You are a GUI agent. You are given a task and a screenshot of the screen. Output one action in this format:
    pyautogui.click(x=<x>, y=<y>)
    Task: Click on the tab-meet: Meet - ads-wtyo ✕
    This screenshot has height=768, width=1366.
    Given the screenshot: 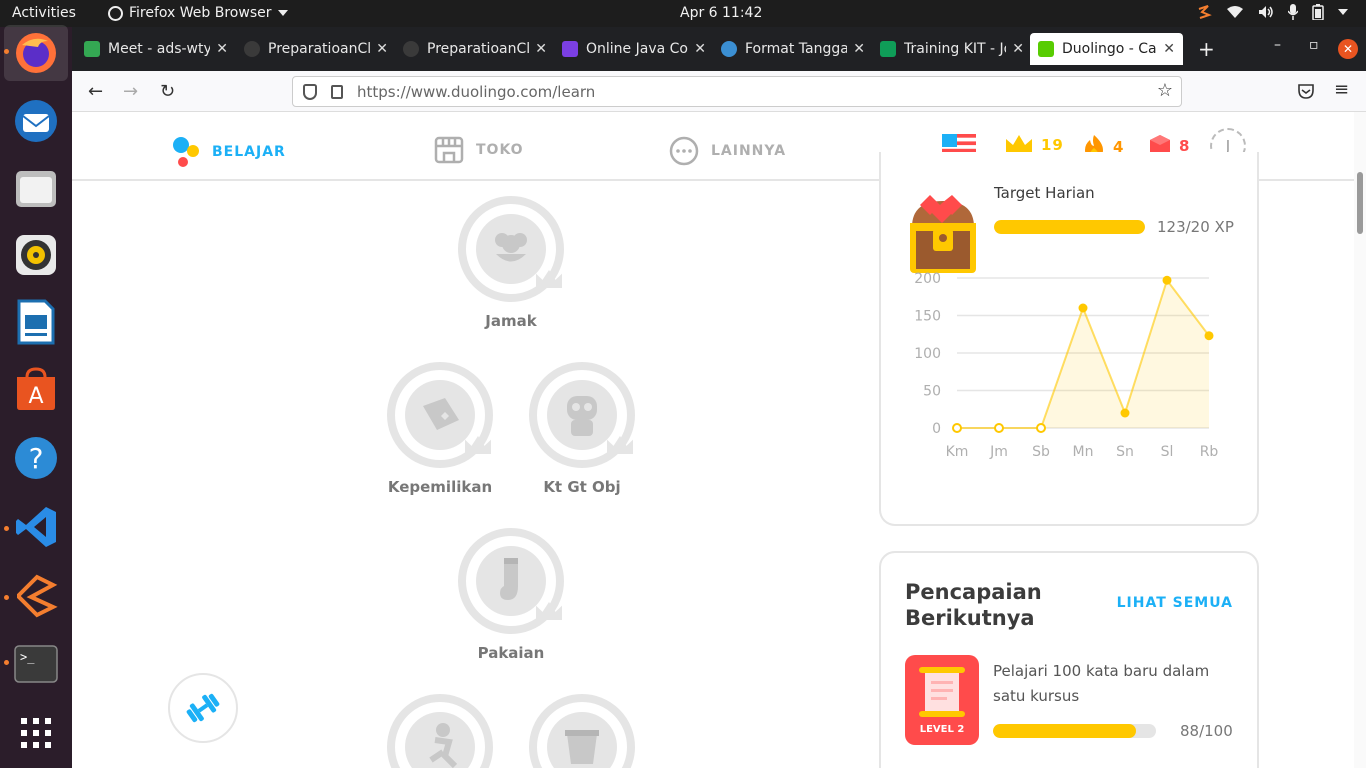 What is the action you would take?
    pyautogui.click(x=156, y=49)
    